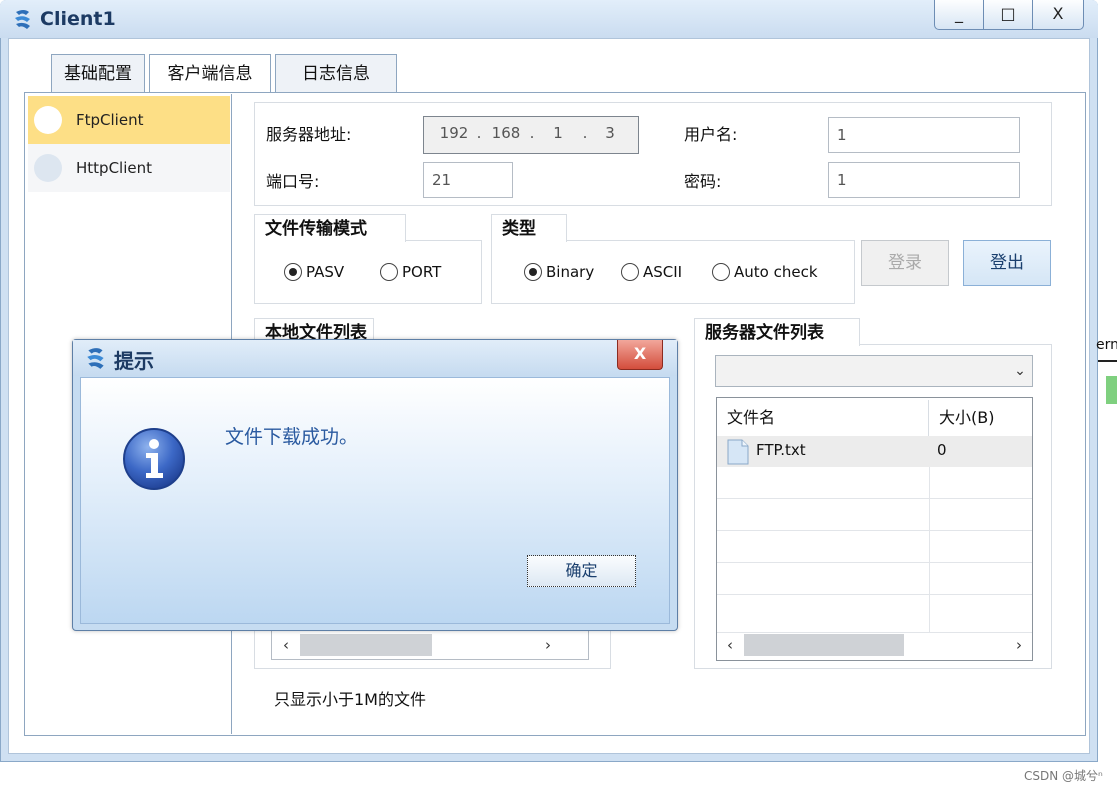  I want to click on dialog-titlebar, so click(375, 358).